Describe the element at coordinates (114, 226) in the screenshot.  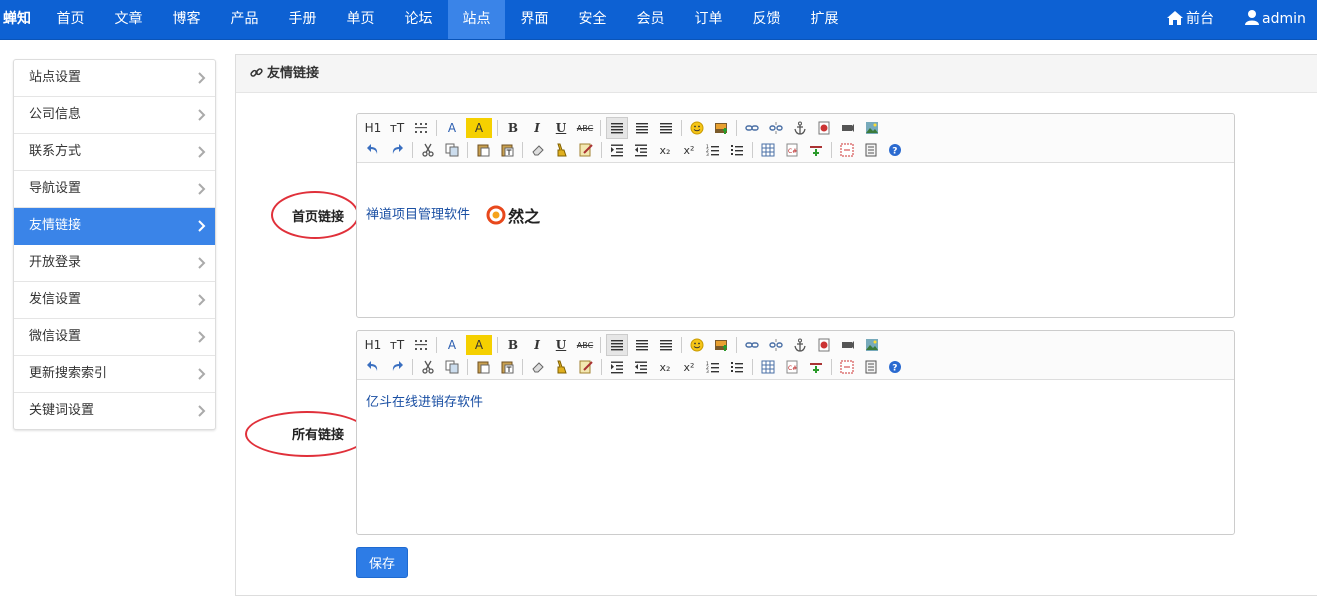
I see `sidebar-item-4: 友情链接` at that location.